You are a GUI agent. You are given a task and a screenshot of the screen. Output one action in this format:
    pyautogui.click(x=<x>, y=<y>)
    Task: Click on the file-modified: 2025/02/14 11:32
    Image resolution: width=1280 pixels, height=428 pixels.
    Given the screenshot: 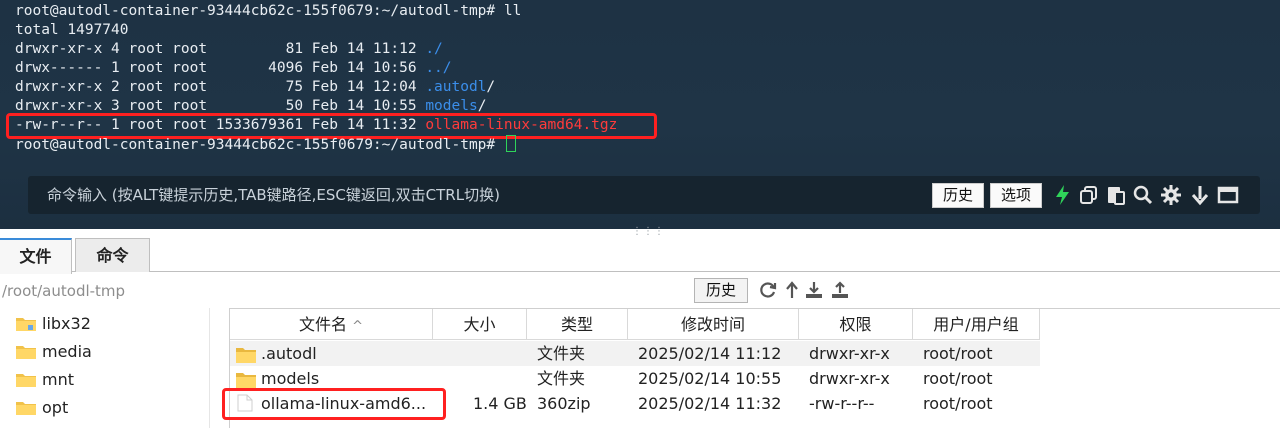 What is the action you would take?
    pyautogui.click(x=710, y=403)
    